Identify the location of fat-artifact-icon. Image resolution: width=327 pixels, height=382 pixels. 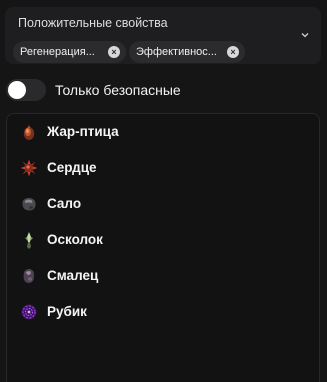
(29, 275).